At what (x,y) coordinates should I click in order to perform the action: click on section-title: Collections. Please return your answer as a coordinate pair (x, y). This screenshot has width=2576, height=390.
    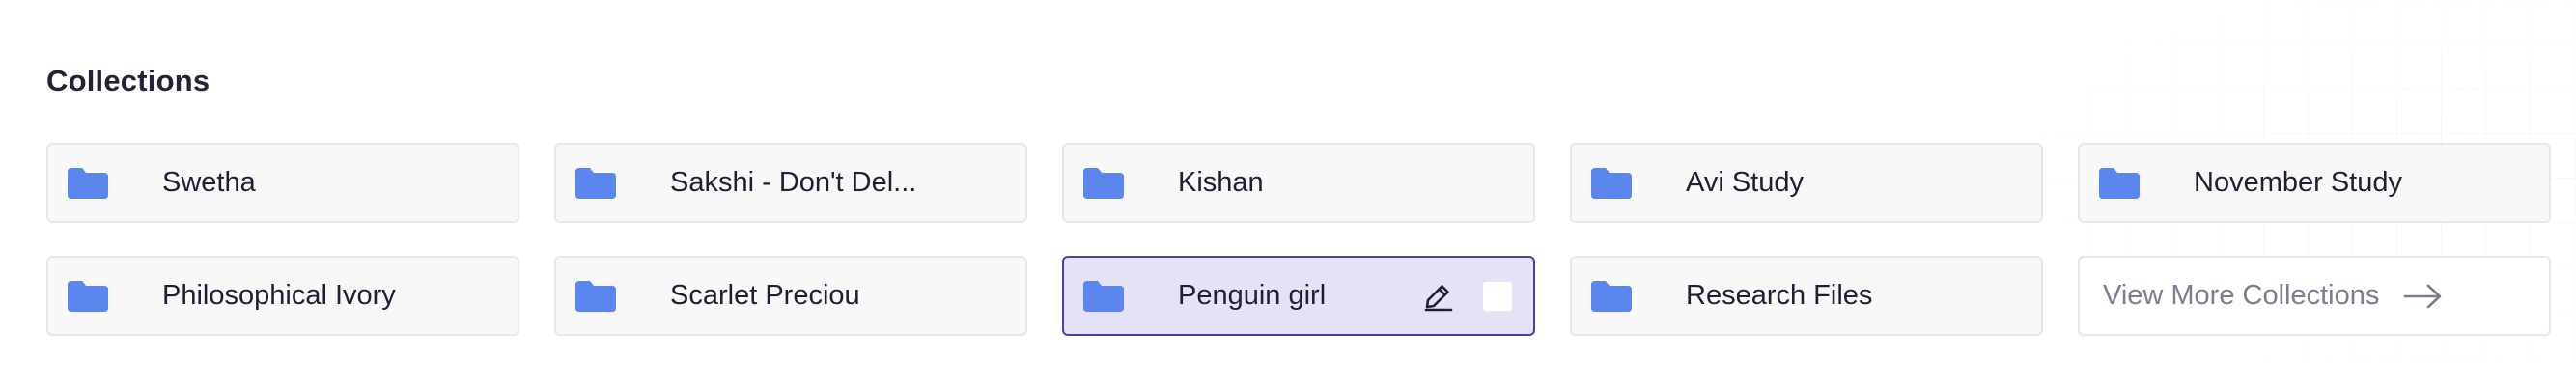
    Looking at the image, I should click on (128, 81).